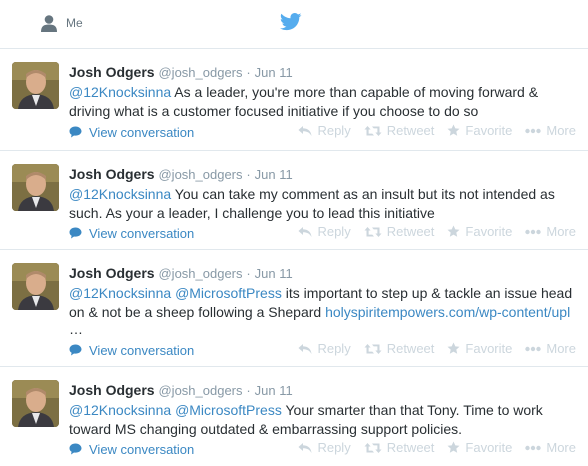 This screenshot has width=588, height=466. Describe the element at coordinates (61, 23) in the screenshot. I see `me-tab: Me` at that location.